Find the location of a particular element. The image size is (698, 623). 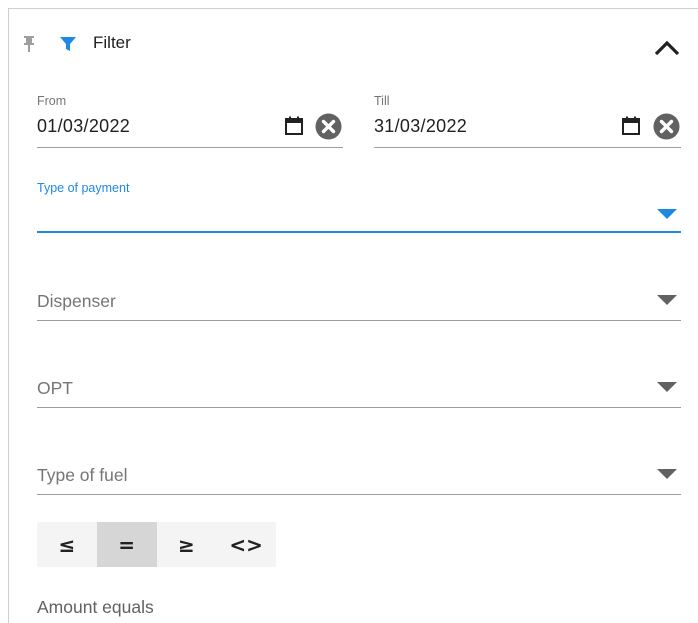

not-equal-button: <> is located at coordinates (246, 544).